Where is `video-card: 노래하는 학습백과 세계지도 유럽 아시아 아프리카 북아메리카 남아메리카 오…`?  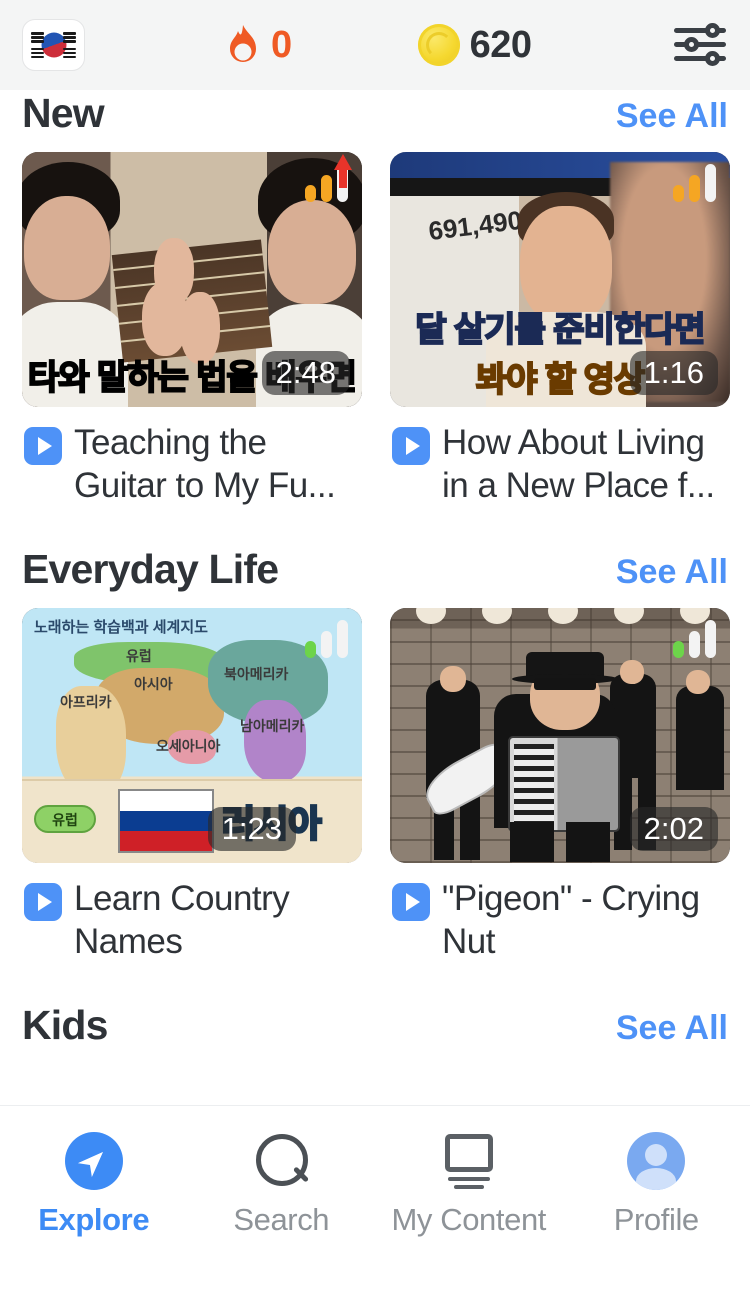 video-card: 노래하는 학습백과 세계지도 유럽 아시아 아프리카 북아메리카 남아메리카 오… is located at coordinates (192, 785).